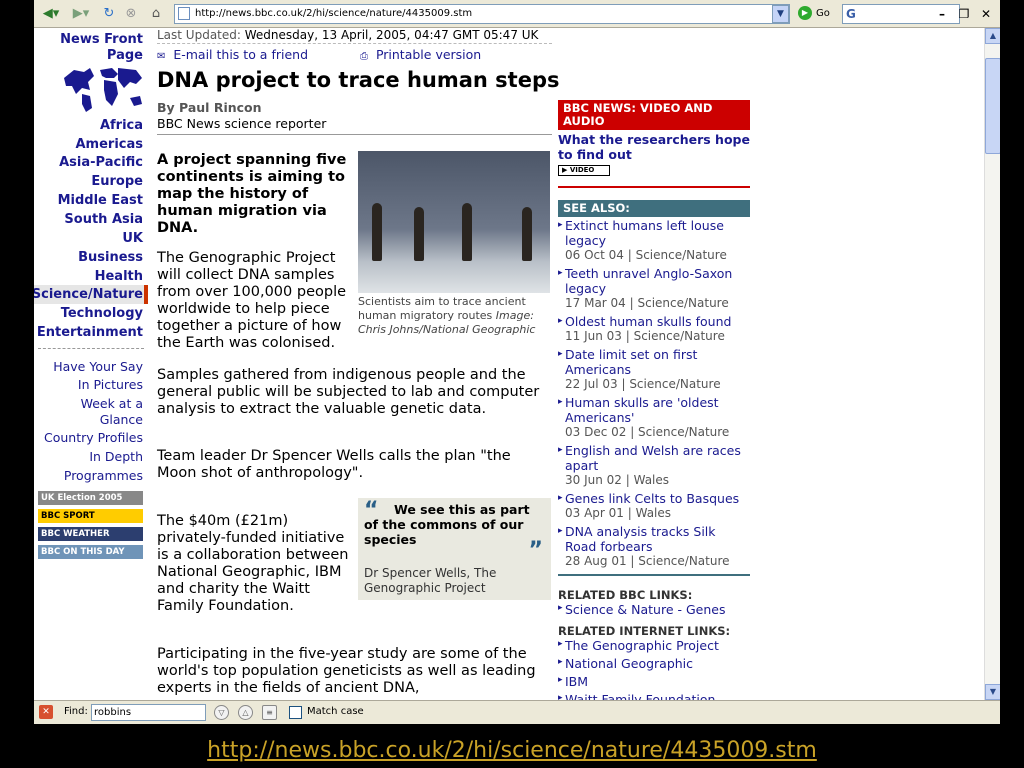 This screenshot has height=768, width=1024. Describe the element at coordinates (354, 134) in the screenshot. I see `header-rule` at that location.